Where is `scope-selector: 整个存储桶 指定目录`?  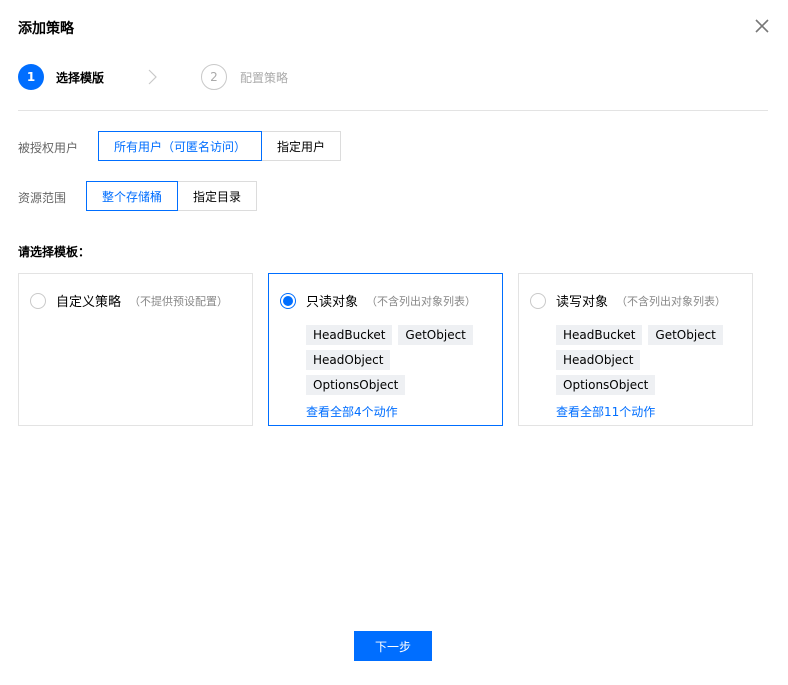
scope-selector: 整个存储桶 指定目录 is located at coordinates (172, 196).